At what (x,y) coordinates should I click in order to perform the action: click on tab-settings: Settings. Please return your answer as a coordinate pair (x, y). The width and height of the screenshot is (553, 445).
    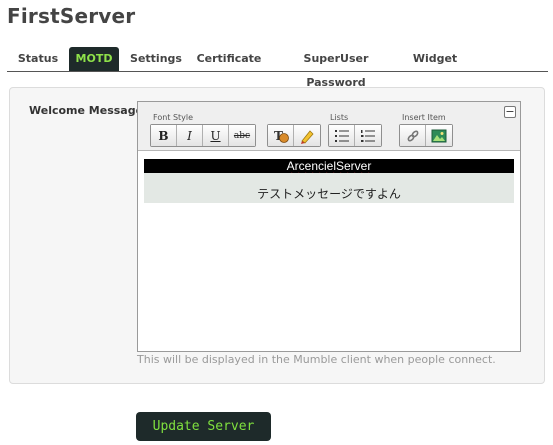
    Looking at the image, I should click on (156, 59).